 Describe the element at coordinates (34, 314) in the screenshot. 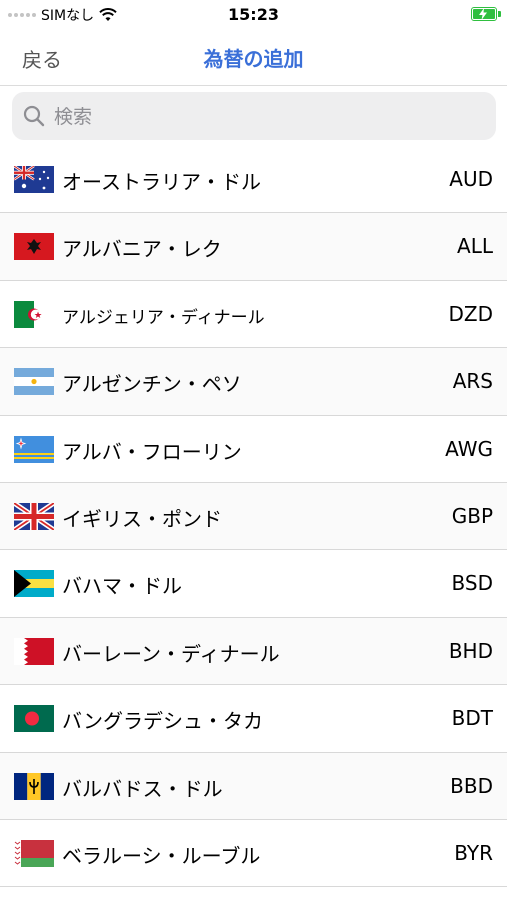

I see `algeria-flag-icon` at that location.